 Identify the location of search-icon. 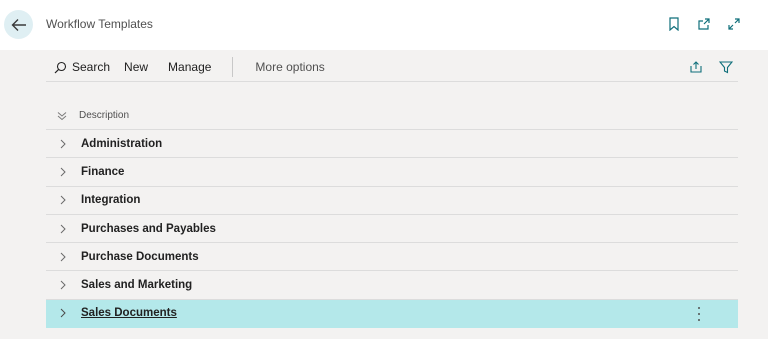
(60, 67).